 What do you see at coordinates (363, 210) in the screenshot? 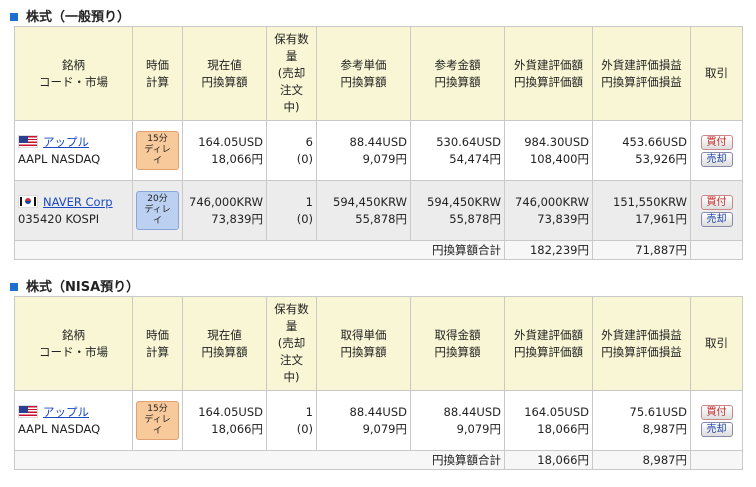
I see `ref-unit-cell: 594,450KRW 55,878円` at bounding box center [363, 210].